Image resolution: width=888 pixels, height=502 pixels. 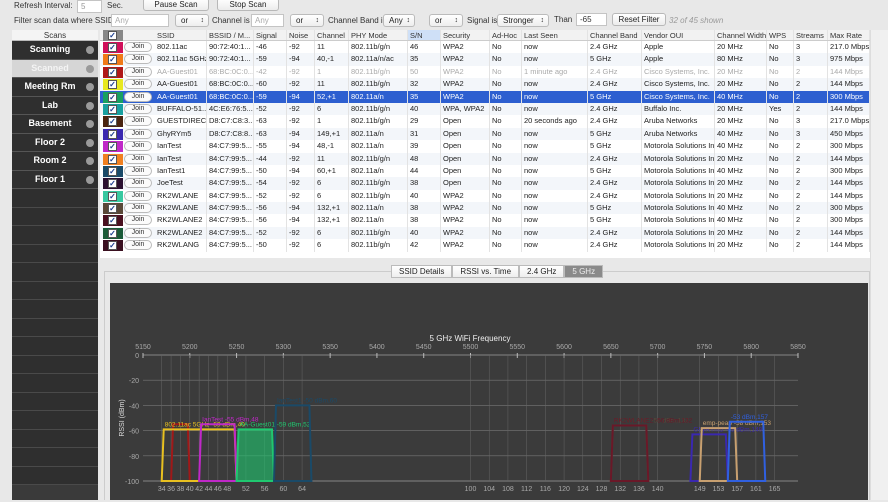 I want to click on scan-item: Scanned, so click(x=55, y=68).